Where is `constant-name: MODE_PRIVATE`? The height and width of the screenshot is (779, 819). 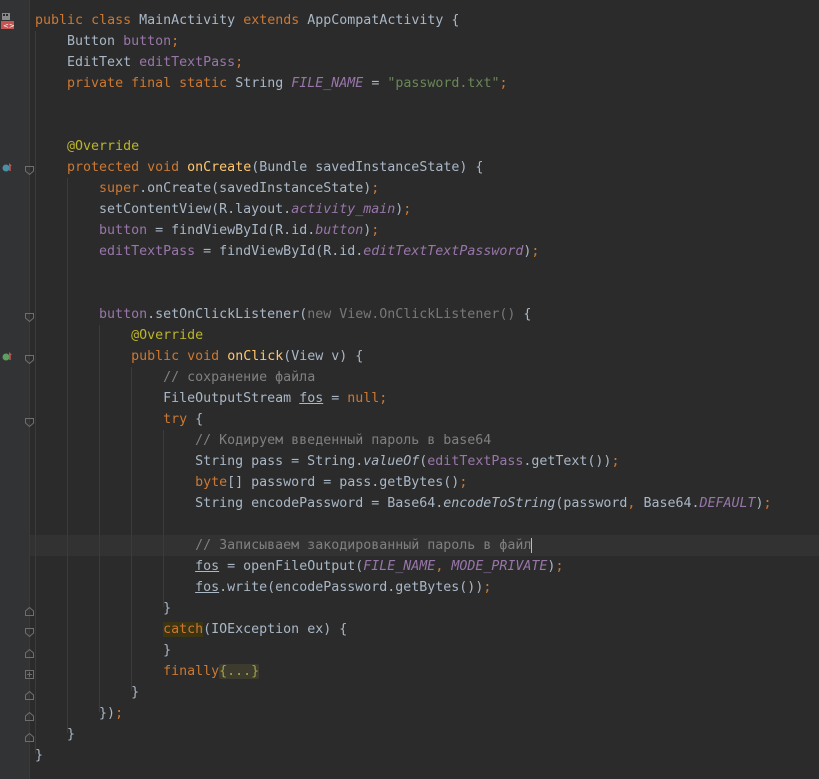 constant-name: MODE_PRIVATE is located at coordinates (499, 566).